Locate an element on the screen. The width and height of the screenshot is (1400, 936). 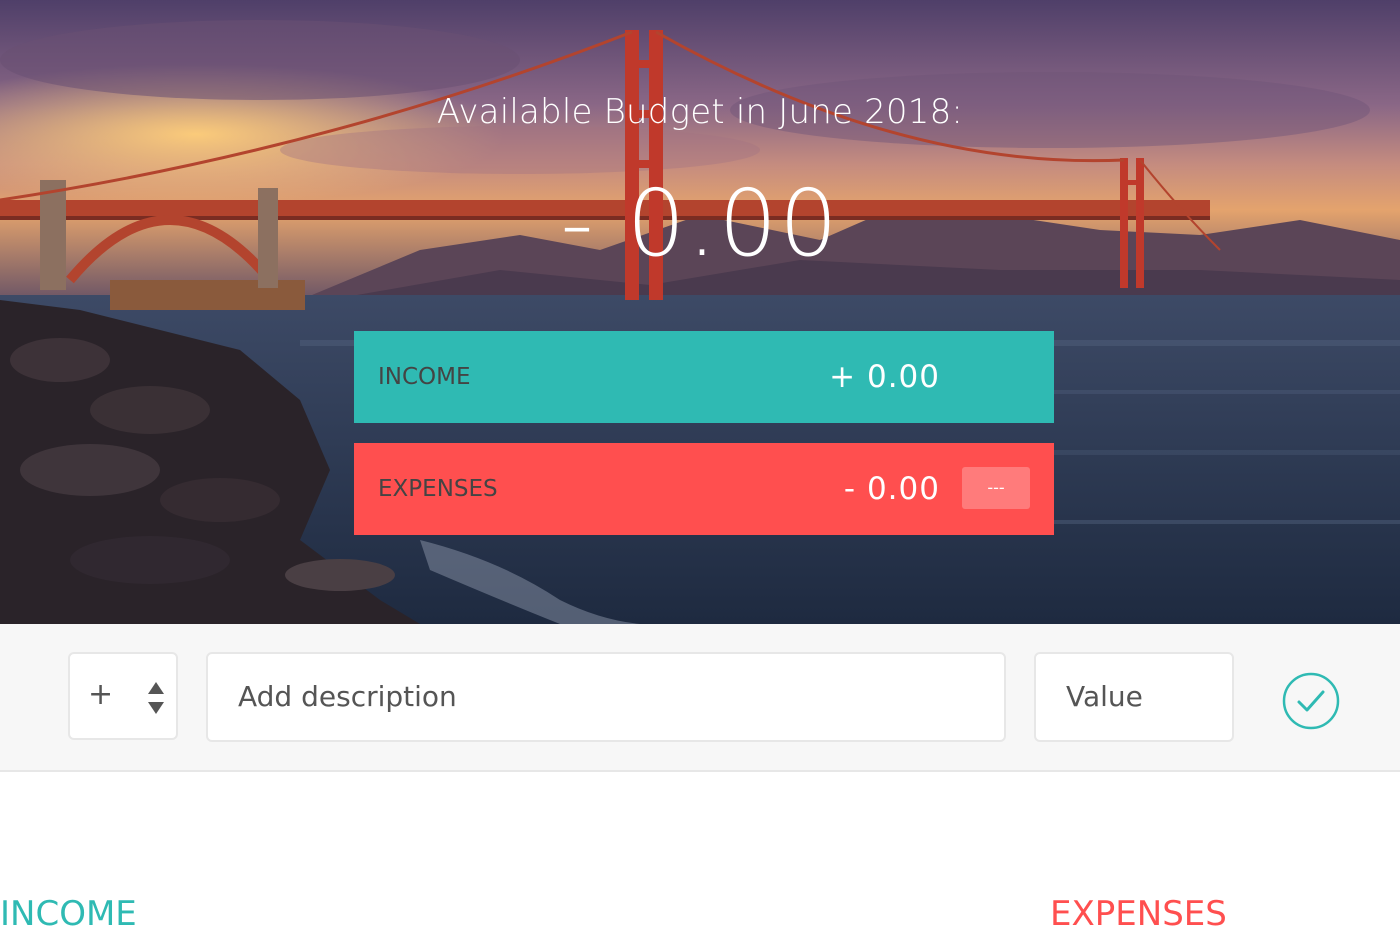
budget-title: Available Budget in June 2018: is located at coordinates (700, 112).